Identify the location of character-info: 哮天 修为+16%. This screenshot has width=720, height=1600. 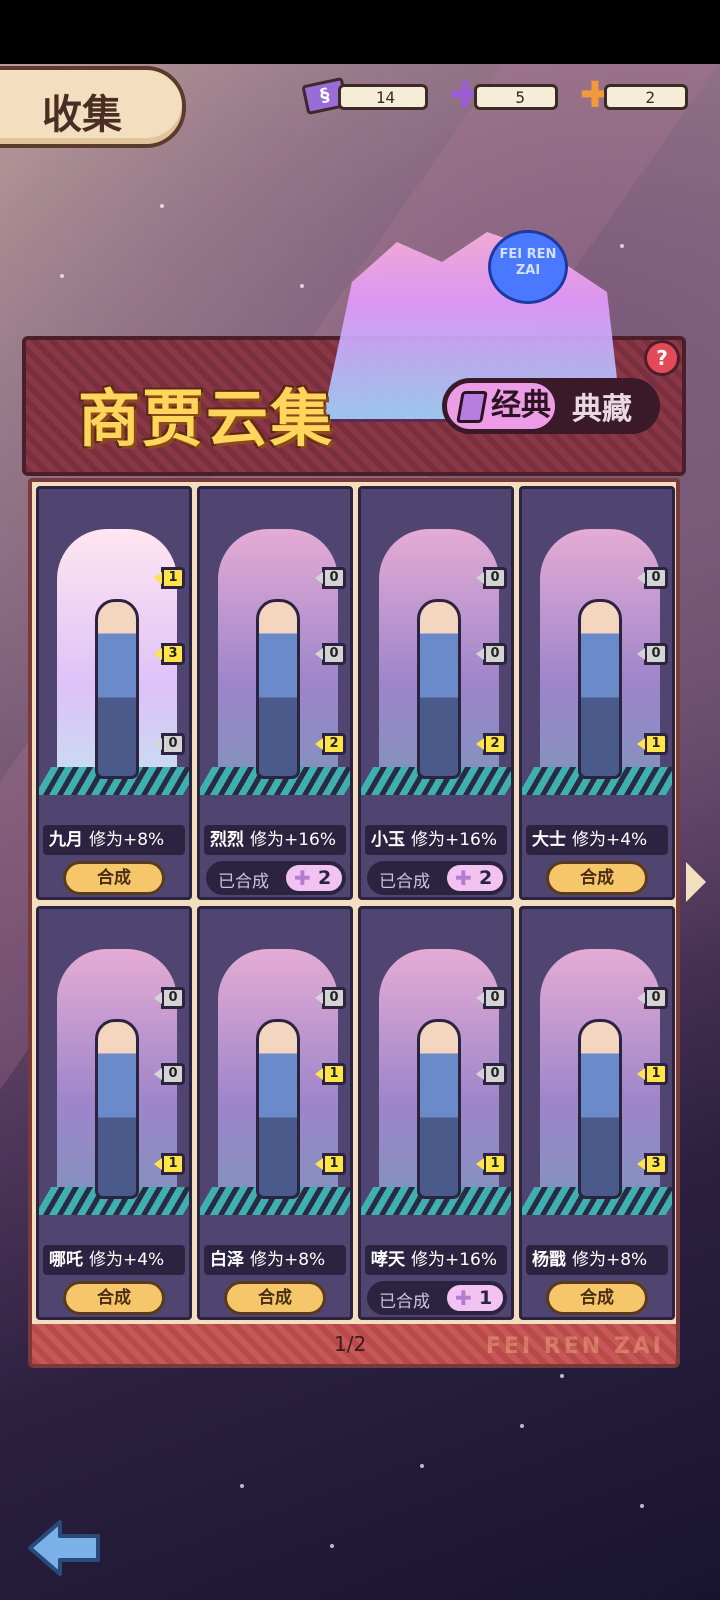
(436, 1260).